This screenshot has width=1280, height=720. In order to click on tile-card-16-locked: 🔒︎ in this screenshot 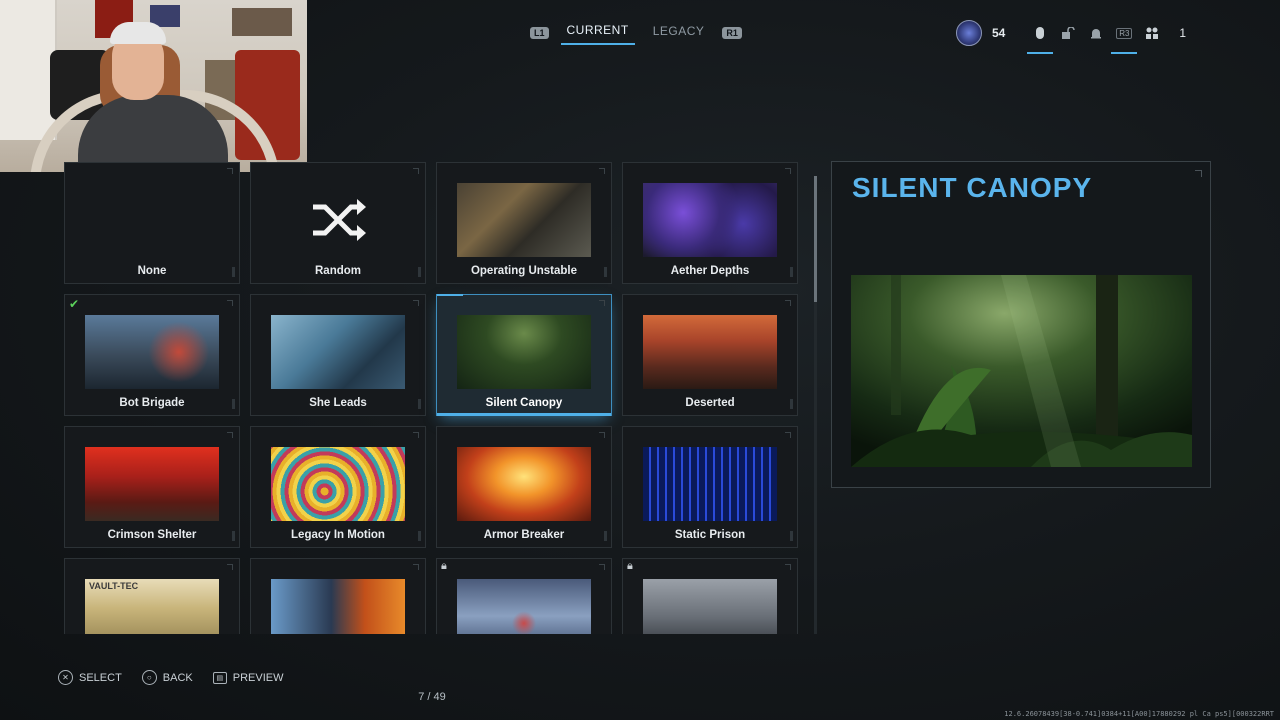, I will do `click(710, 596)`.